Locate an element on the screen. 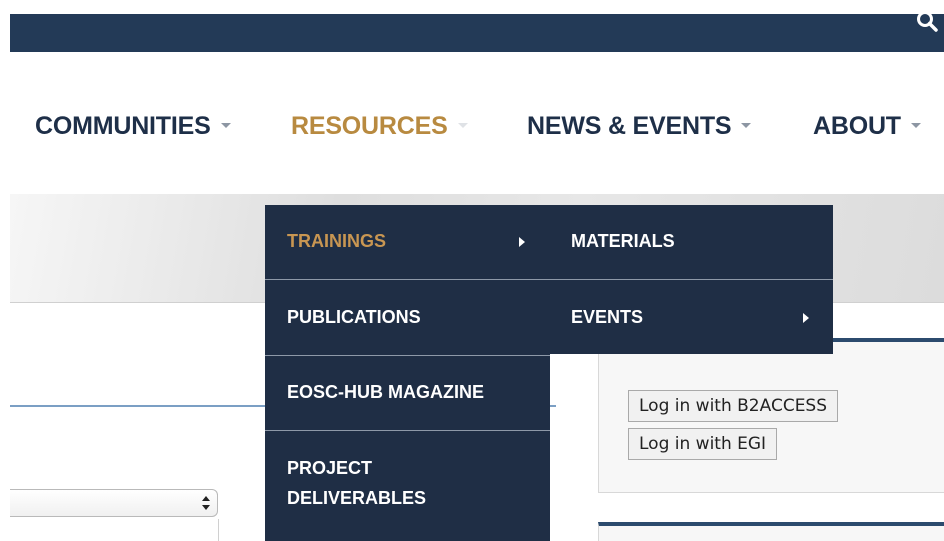 This screenshot has height=541, width=944. select-arrows-icon is located at coordinates (206, 503).